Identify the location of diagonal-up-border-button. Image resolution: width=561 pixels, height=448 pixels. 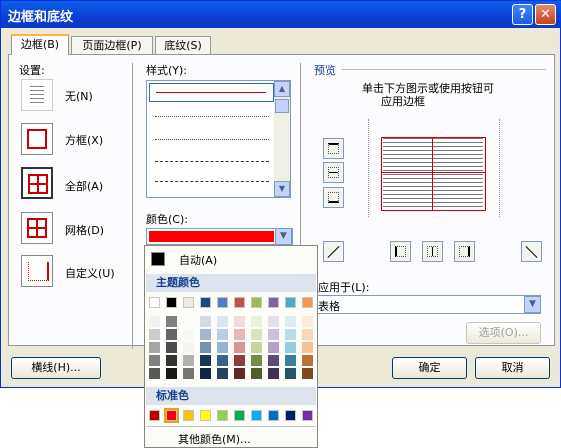
(531, 251).